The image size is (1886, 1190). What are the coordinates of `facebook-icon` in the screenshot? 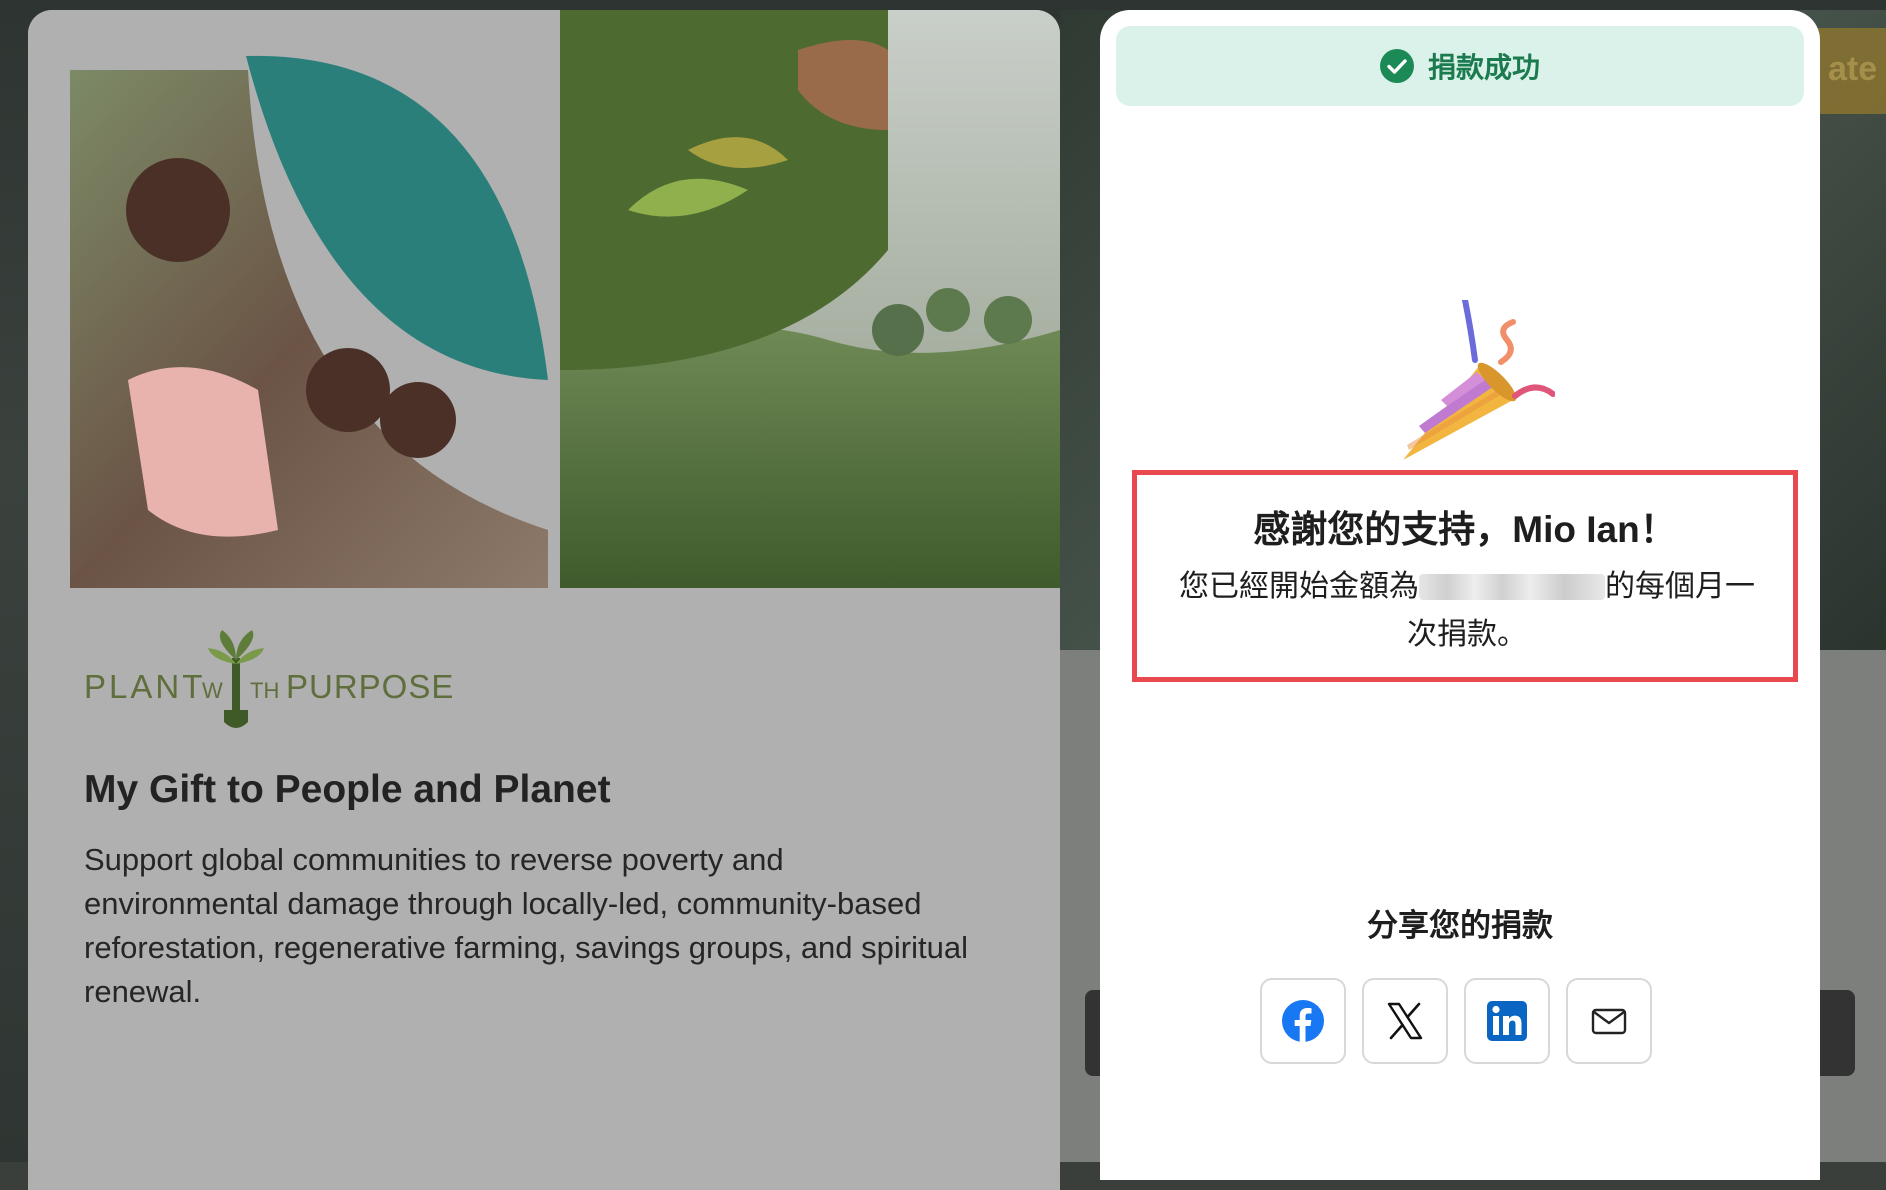 It's located at (1303, 1021).